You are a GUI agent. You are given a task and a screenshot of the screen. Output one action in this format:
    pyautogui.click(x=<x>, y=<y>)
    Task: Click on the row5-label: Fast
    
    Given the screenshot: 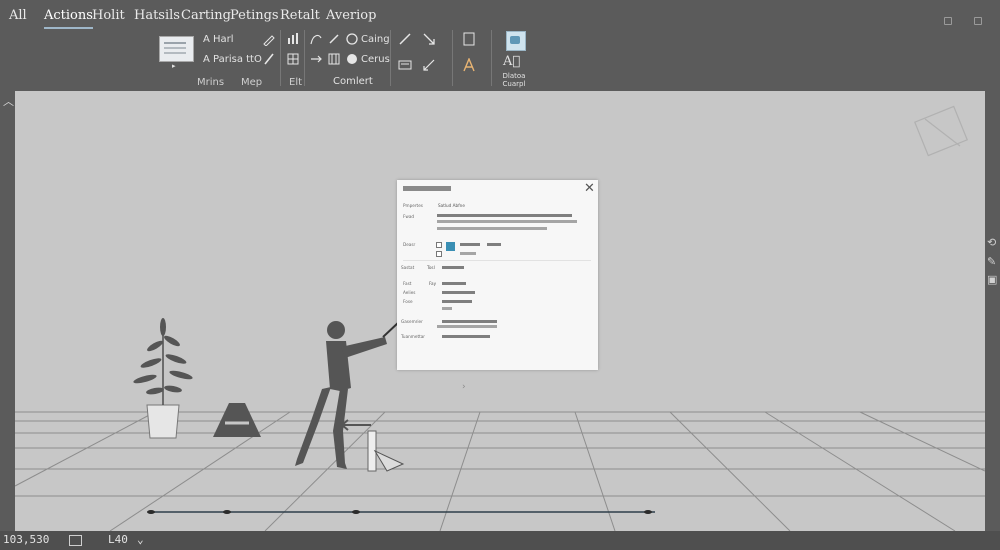 What is the action you would take?
    pyautogui.click(x=407, y=283)
    